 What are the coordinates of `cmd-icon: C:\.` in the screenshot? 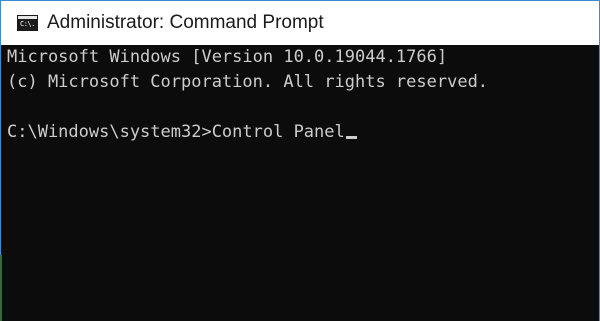 It's located at (27, 23).